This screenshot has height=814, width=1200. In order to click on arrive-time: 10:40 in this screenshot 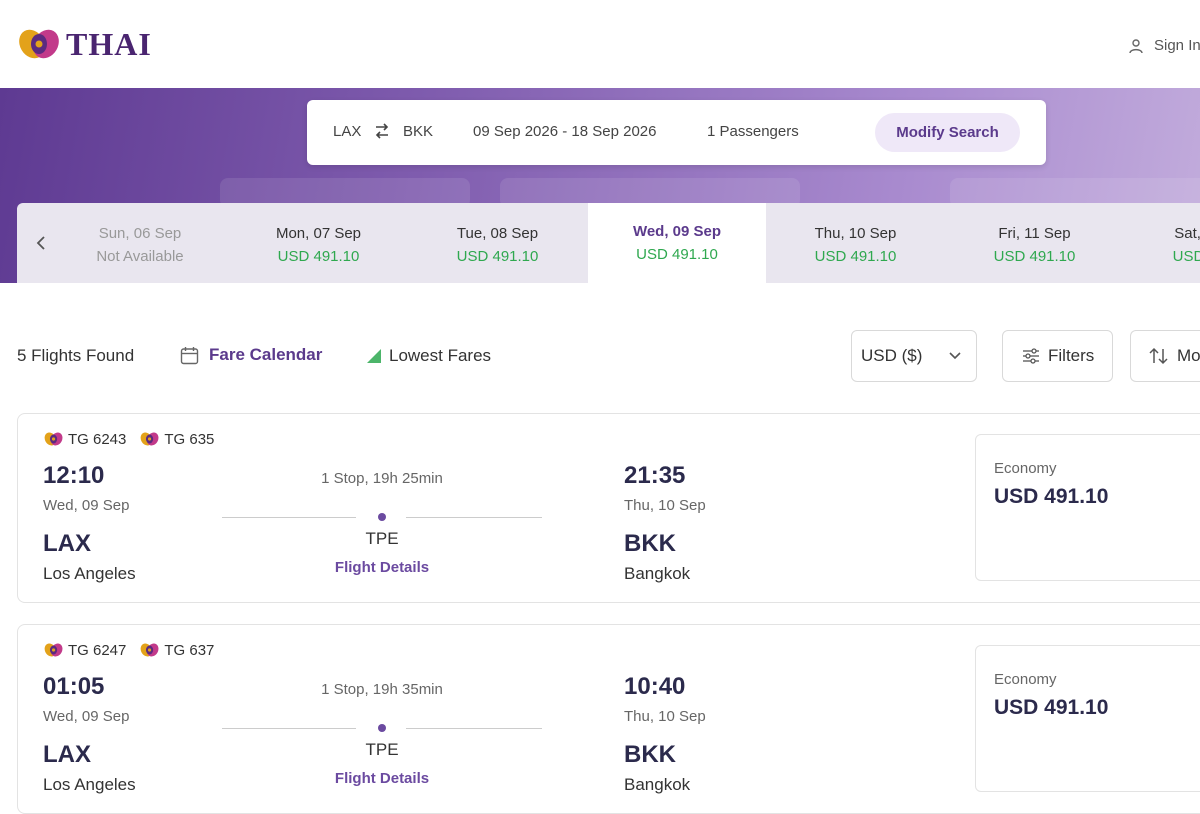, I will do `click(655, 686)`.